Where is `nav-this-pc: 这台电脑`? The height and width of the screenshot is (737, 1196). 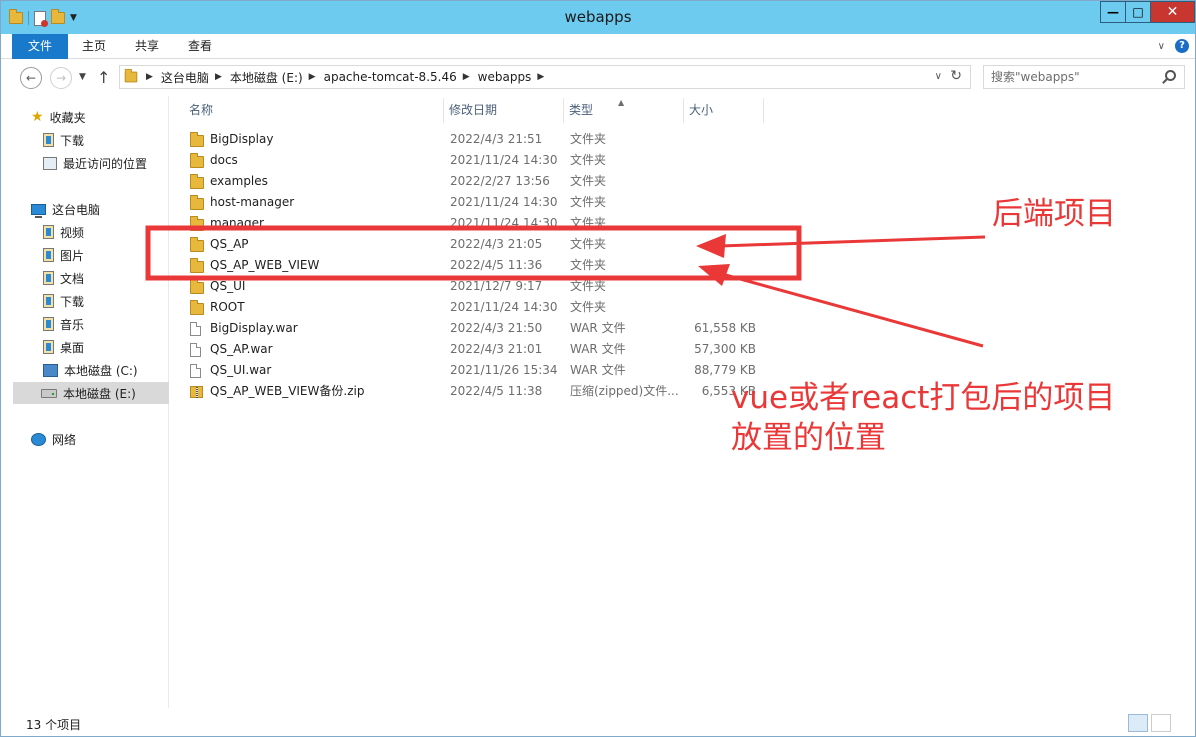
nav-this-pc: 这台电脑 is located at coordinates (65, 209).